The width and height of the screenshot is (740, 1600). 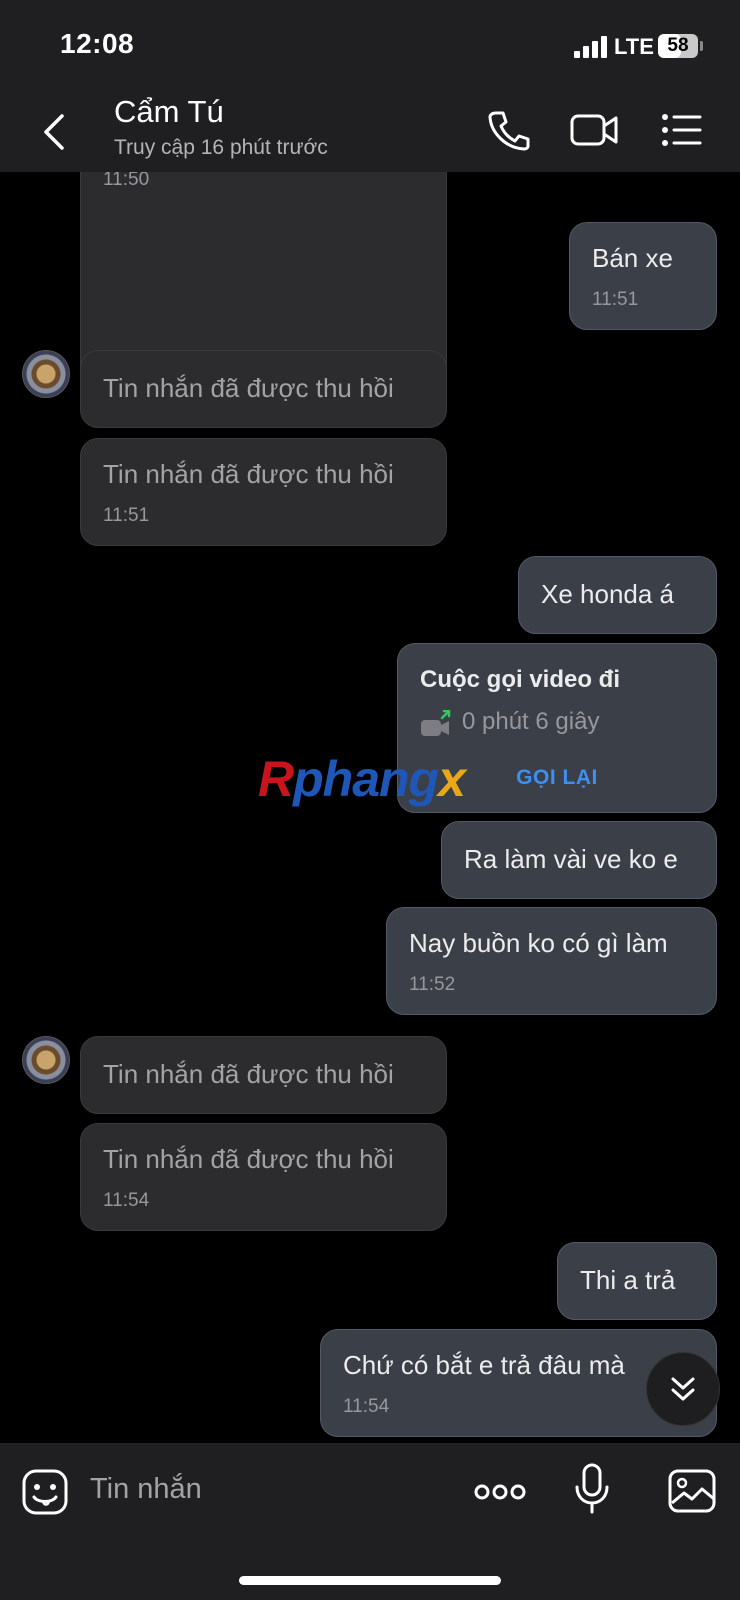 What do you see at coordinates (126, 181) in the screenshot?
I see `message-time: 11:50` at bounding box center [126, 181].